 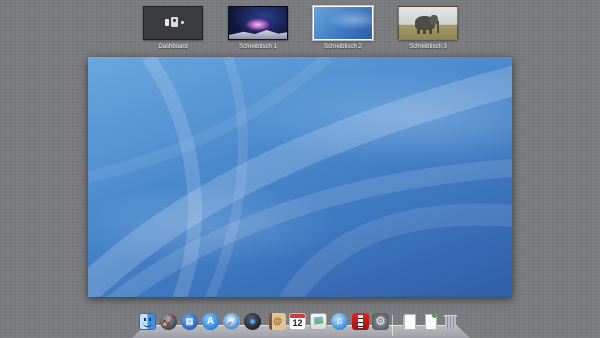 I want to click on desktop-3-thumbnail, so click(x=428, y=23).